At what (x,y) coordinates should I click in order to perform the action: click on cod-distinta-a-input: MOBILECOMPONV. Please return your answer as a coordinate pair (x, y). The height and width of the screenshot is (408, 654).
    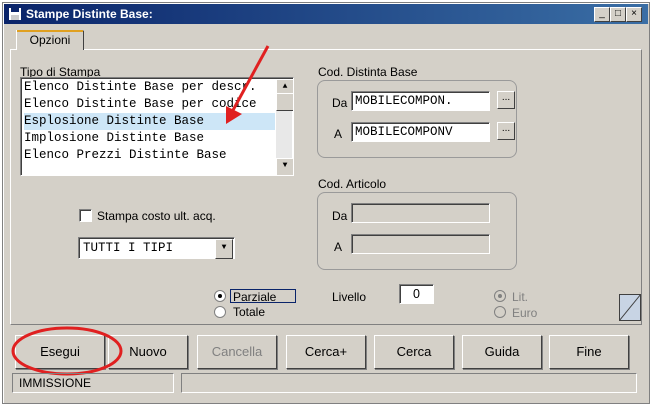
    Looking at the image, I should click on (420, 132).